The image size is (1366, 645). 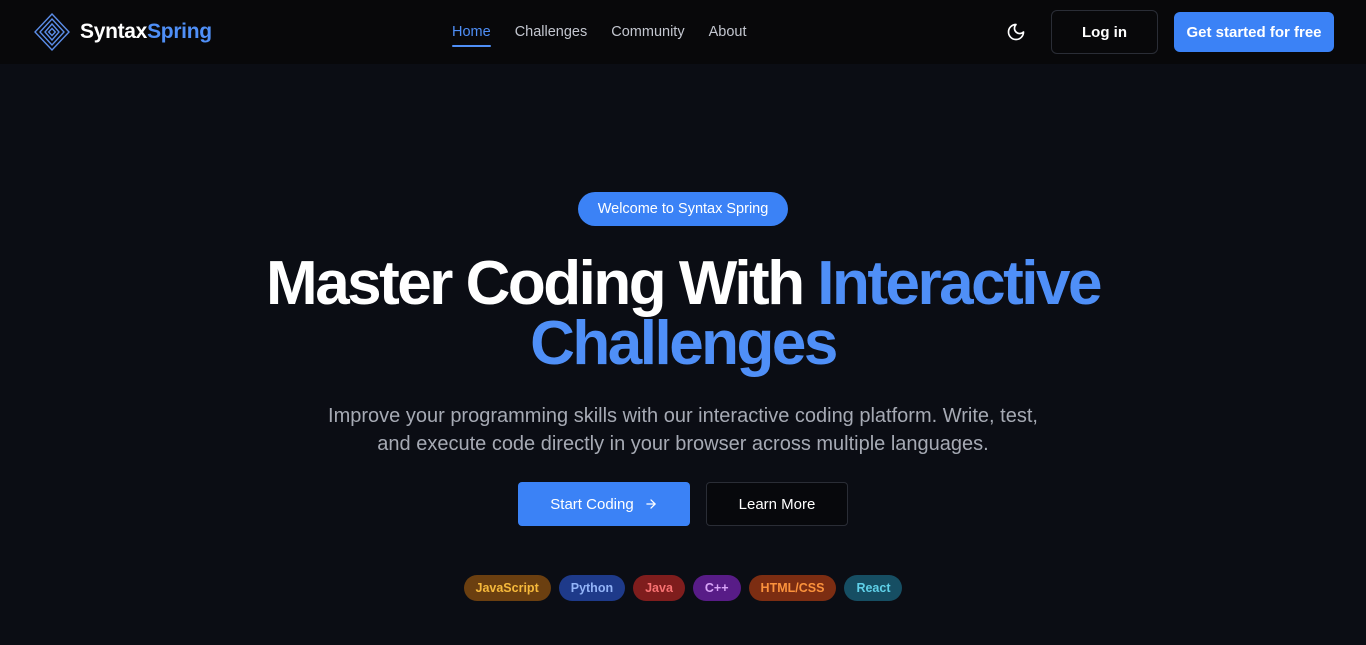 What do you see at coordinates (592, 588) in the screenshot?
I see `tag-python: Python` at bounding box center [592, 588].